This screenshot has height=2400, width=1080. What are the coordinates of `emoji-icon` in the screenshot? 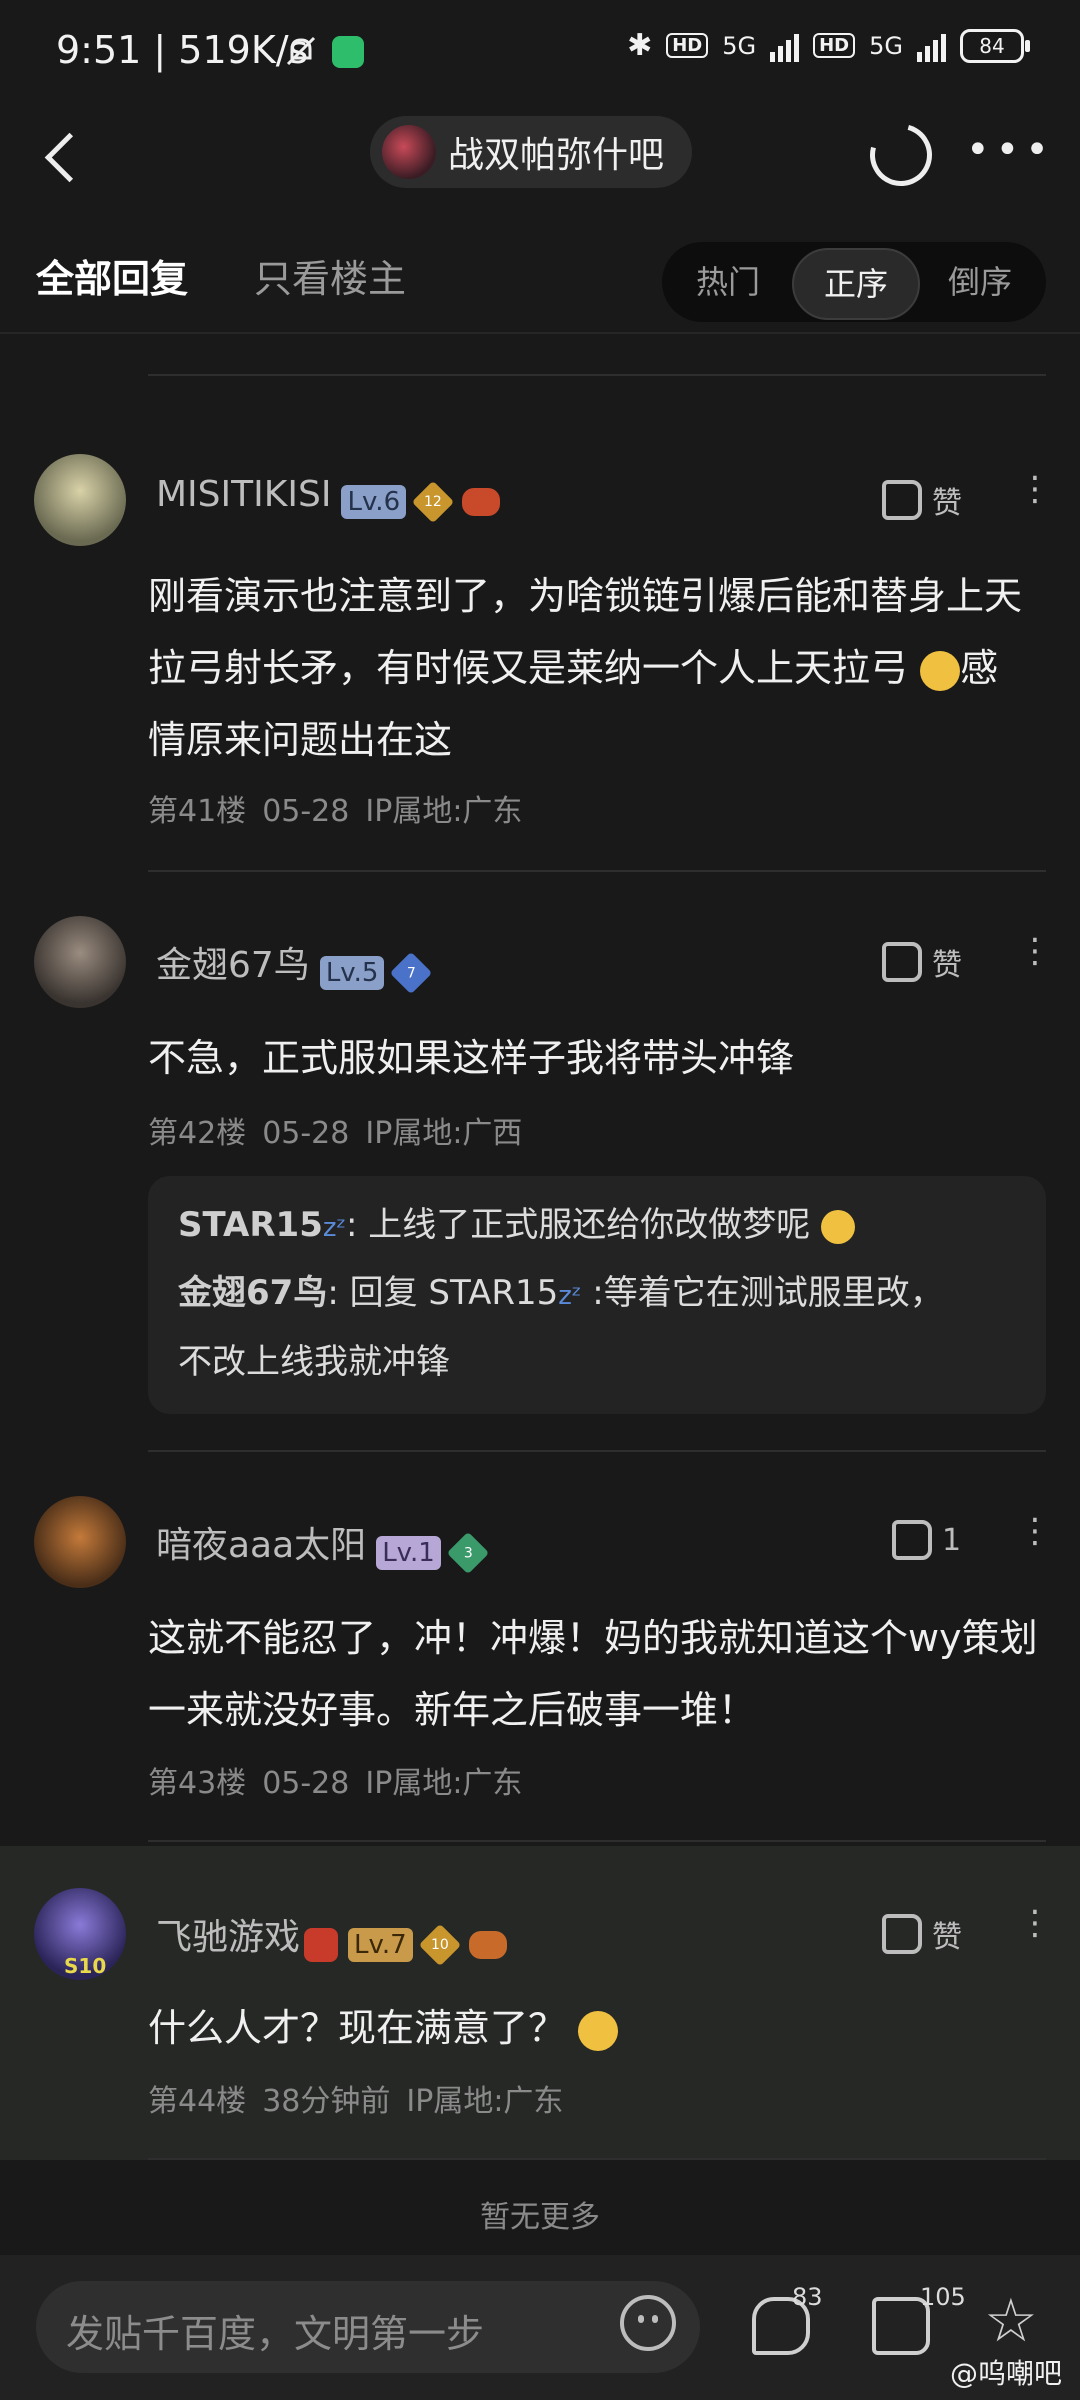 It's located at (648, 2323).